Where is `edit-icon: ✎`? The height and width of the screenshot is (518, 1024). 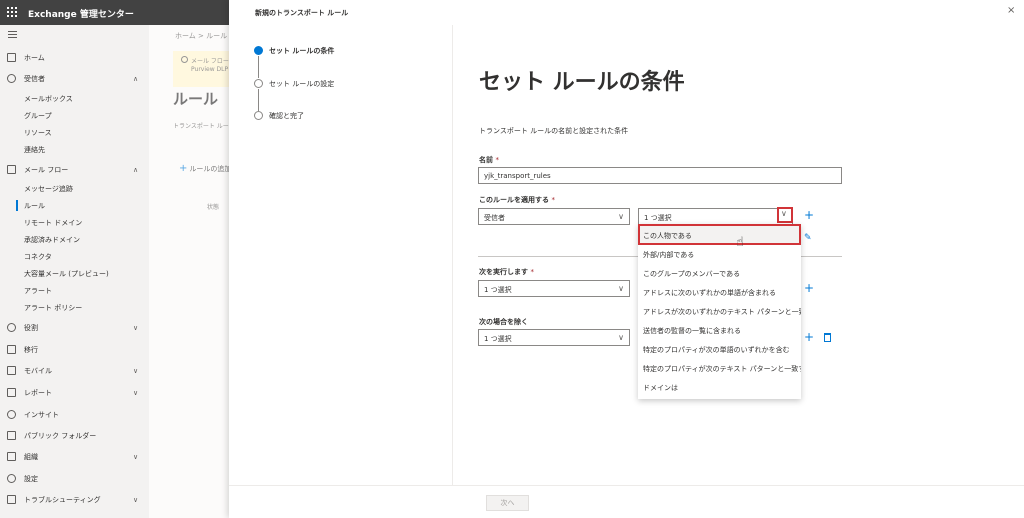
edit-icon: ✎ is located at coordinates (808, 238).